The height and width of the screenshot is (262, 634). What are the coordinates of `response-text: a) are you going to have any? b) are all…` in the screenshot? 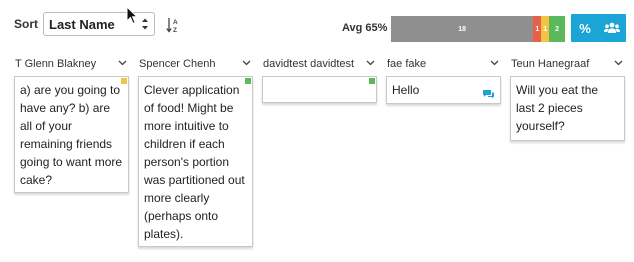 It's located at (71, 135).